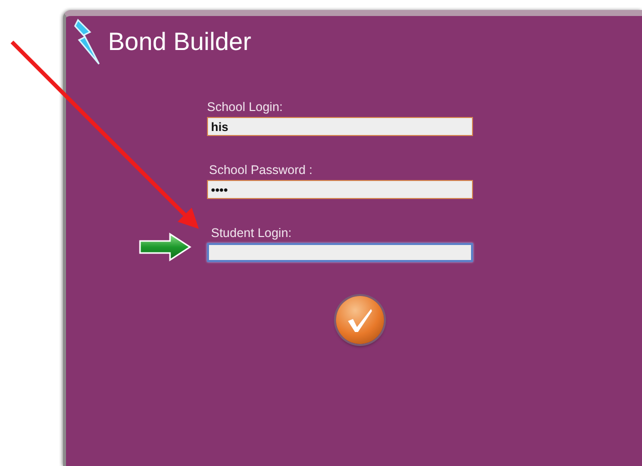  I want to click on input-field, so click(340, 252).